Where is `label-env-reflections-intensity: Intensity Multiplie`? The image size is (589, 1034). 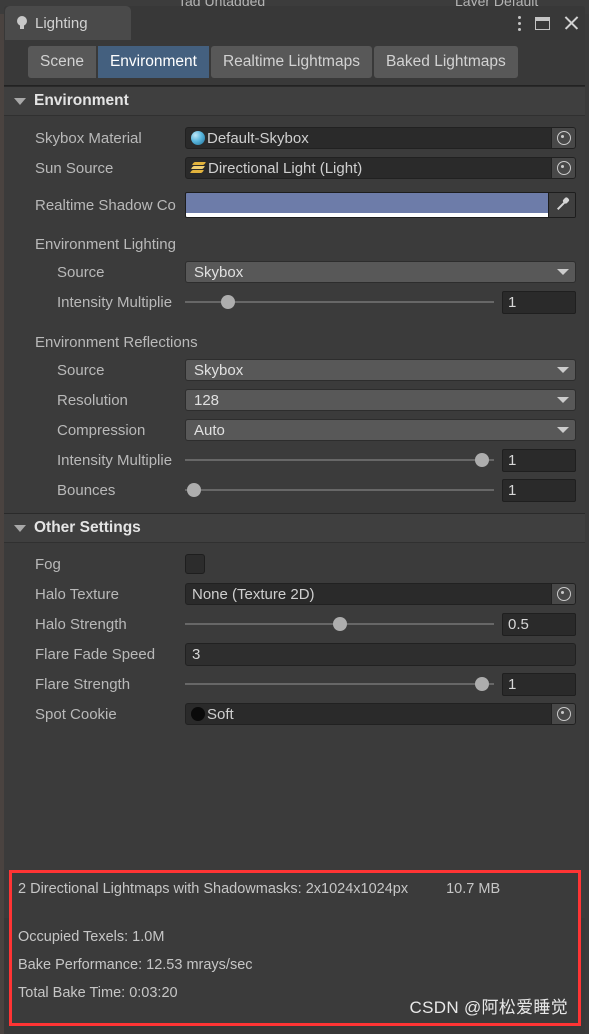
label-env-reflections-intensity: Intensity Multiplie is located at coordinates (115, 460).